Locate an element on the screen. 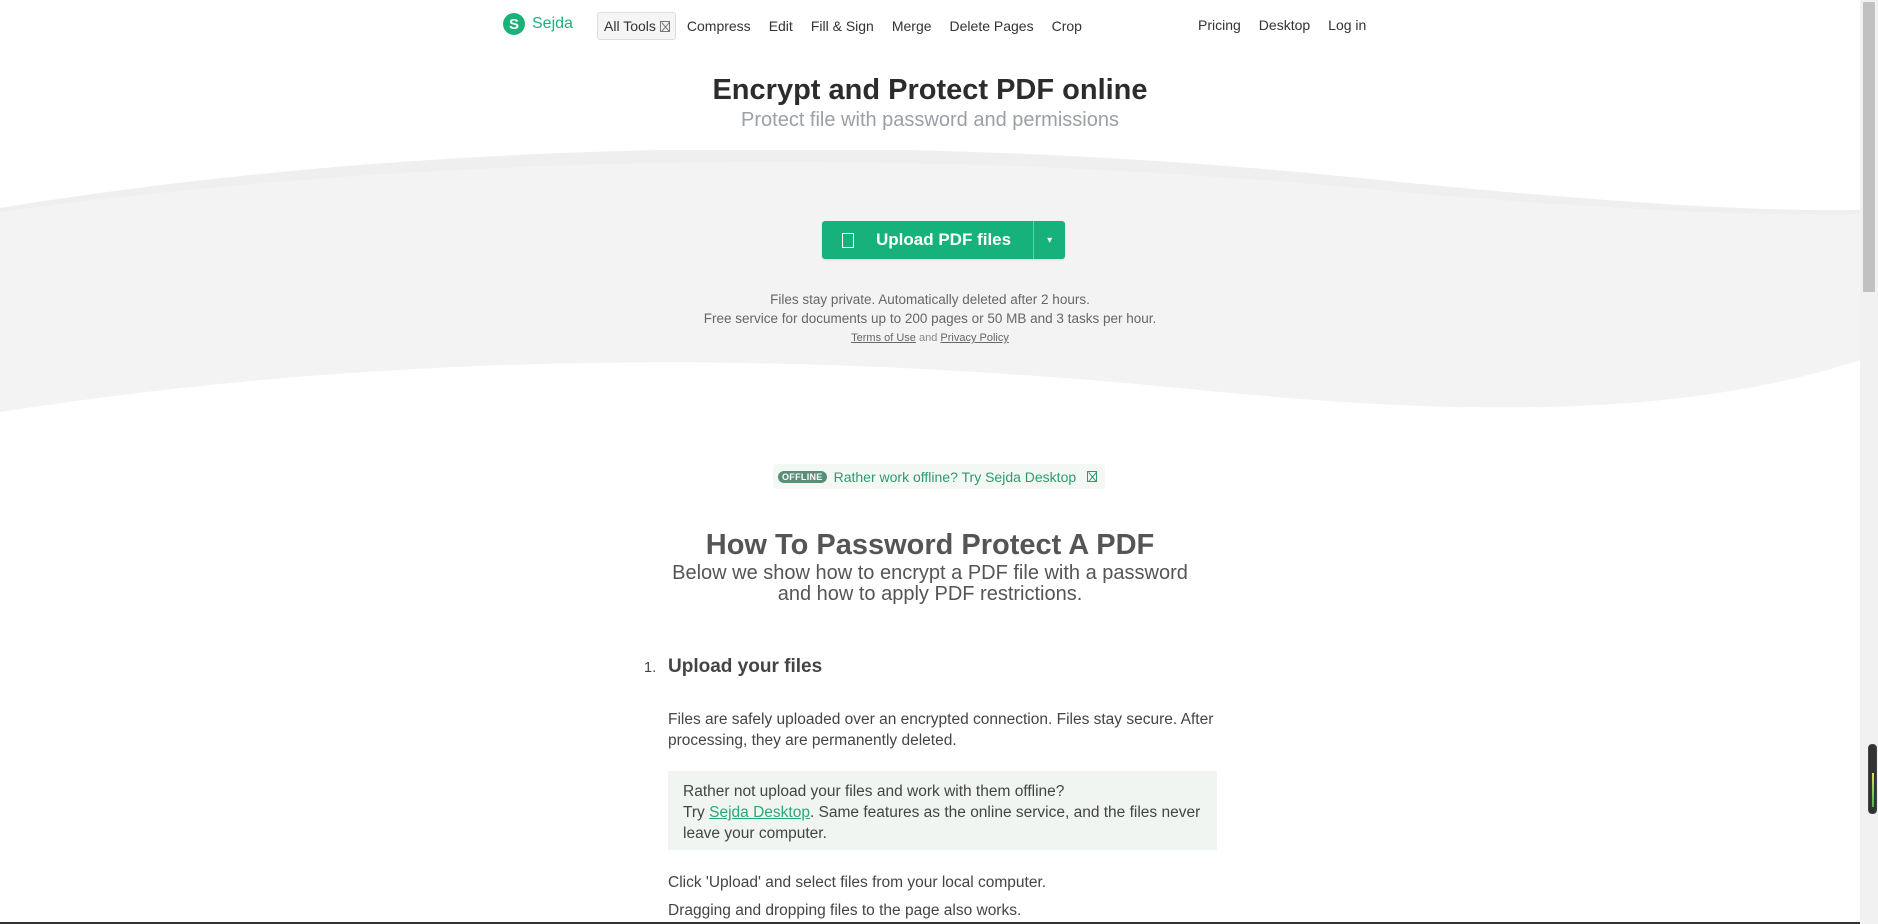 This screenshot has height=924, width=1878. nav-desktop: Desktop is located at coordinates (1284, 25).